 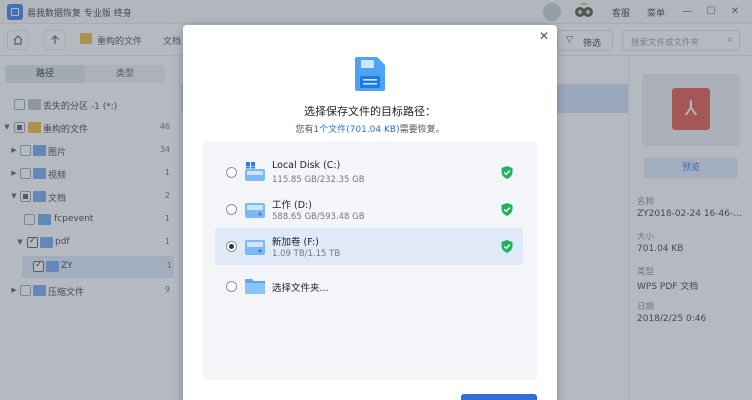 What do you see at coordinates (318, 217) in the screenshot?
I see `destination-capacity: 588.65 GB/593.48 GB` at bounding box center [318, 217].